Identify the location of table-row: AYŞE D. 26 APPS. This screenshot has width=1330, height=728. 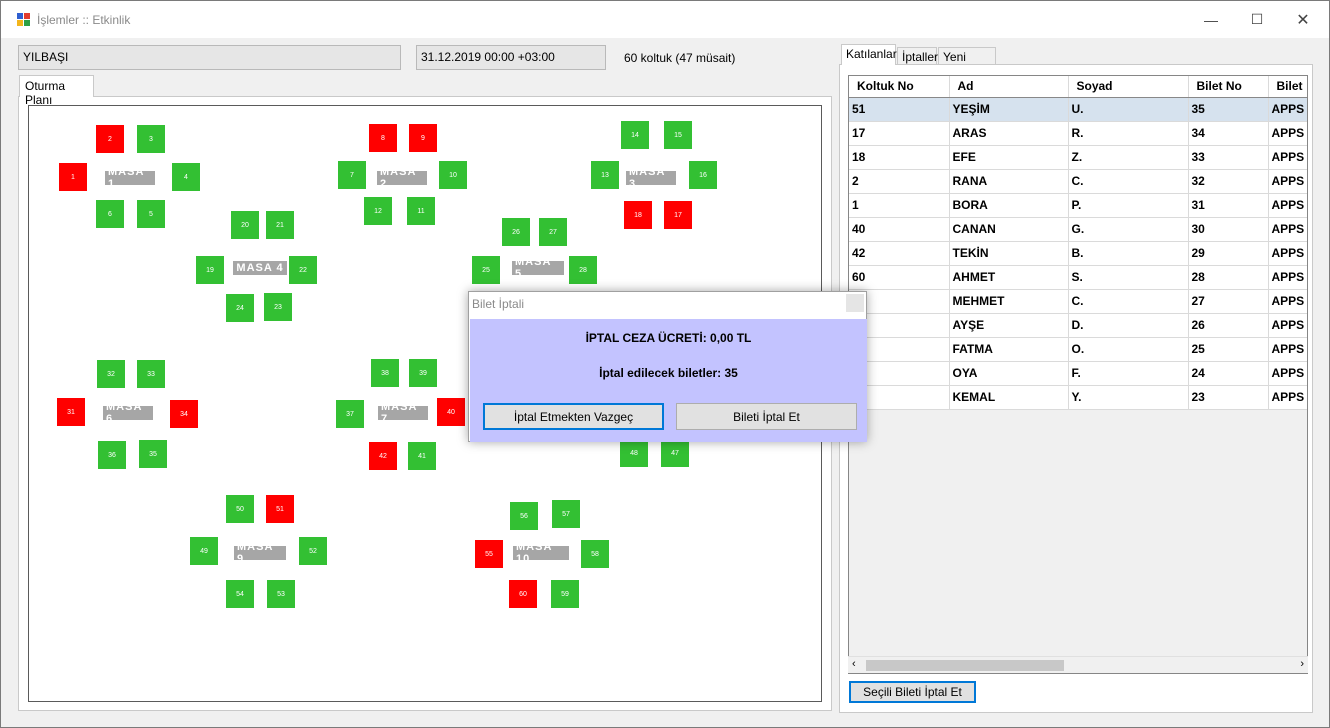
(1078, 325).